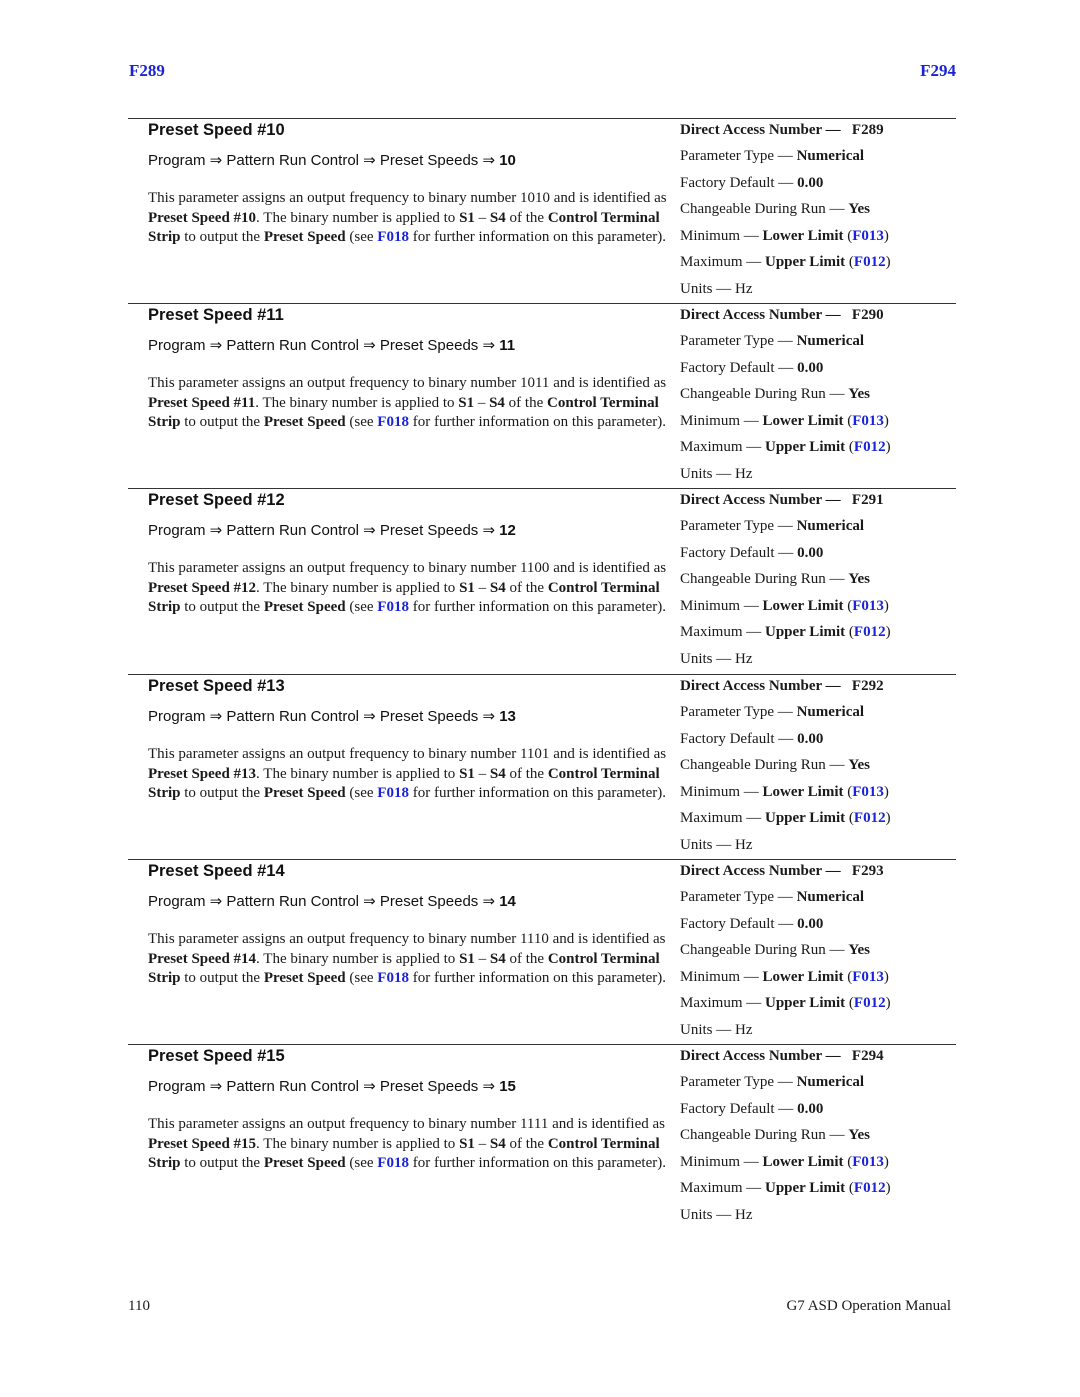 The height and width of the screenshot is (1397, 1080). I want to click on dan-value: F289, so click(867, 130).